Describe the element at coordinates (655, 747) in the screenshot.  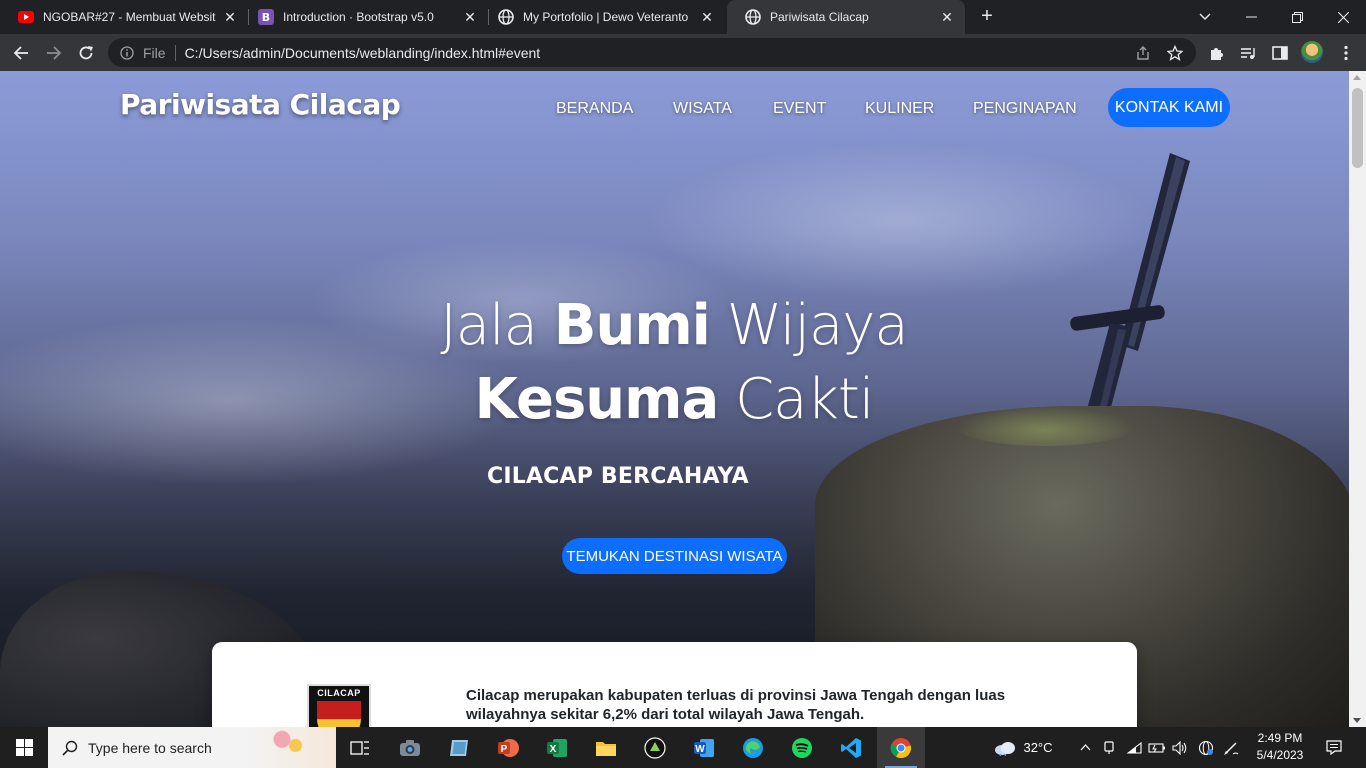
I see `inkscape-icon` at that location.